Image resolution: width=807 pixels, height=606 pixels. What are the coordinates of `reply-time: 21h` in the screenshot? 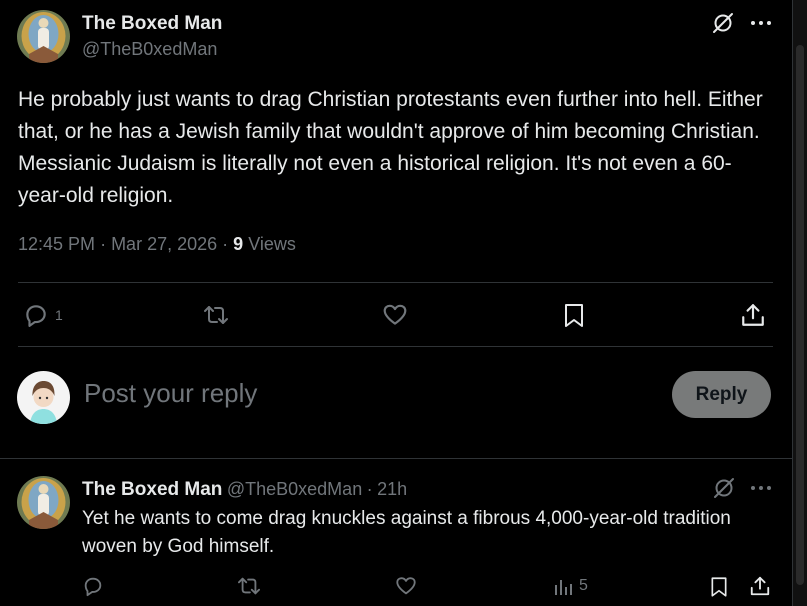 It's located at (392, 489).